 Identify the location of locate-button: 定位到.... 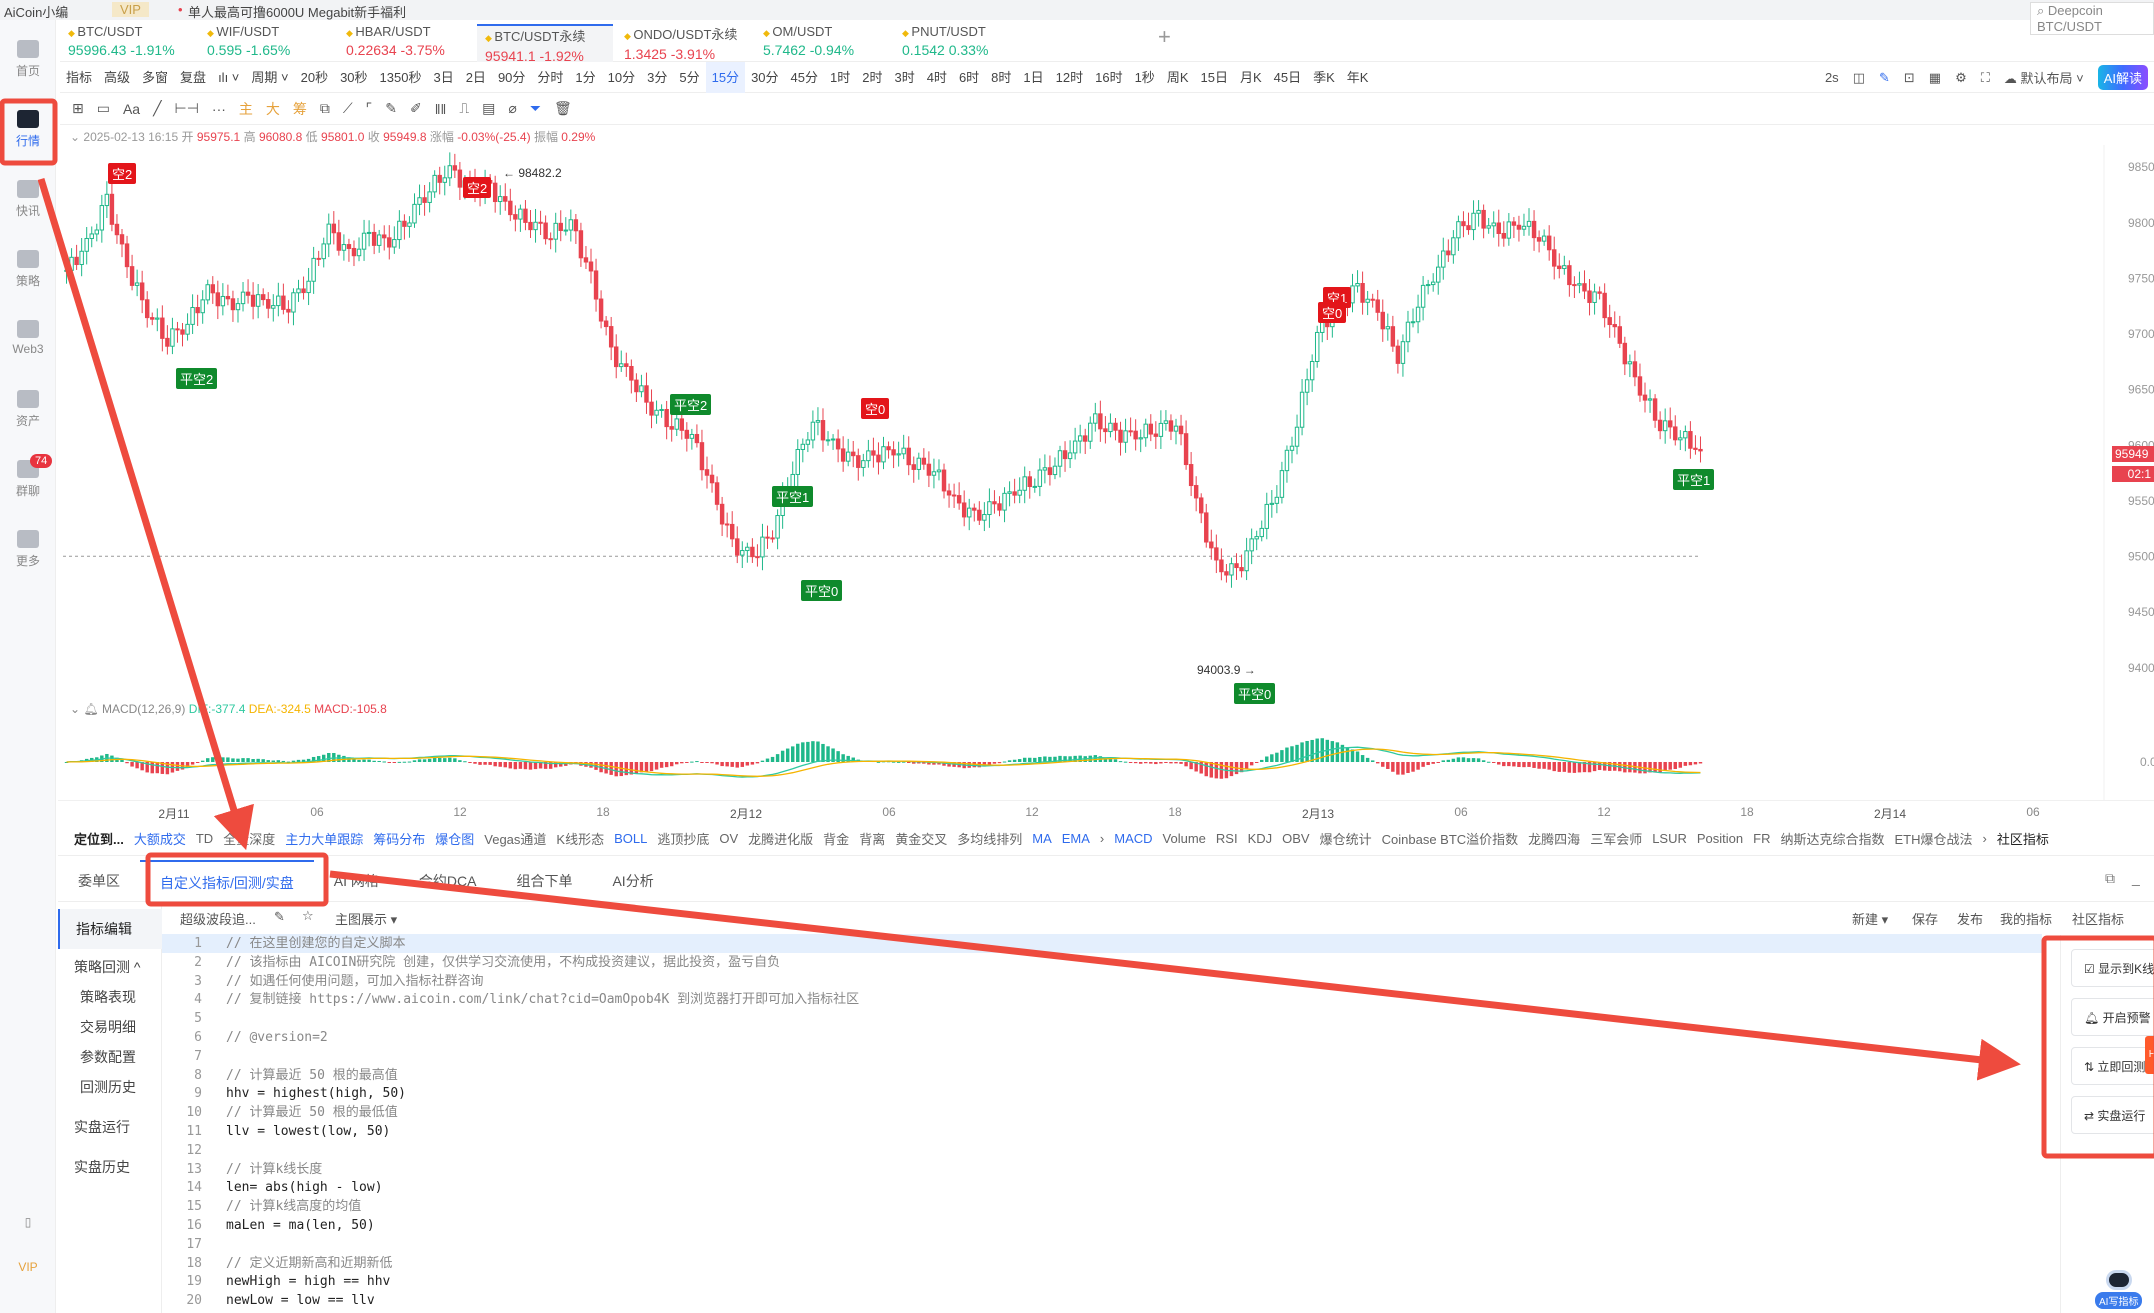
(99, 838).